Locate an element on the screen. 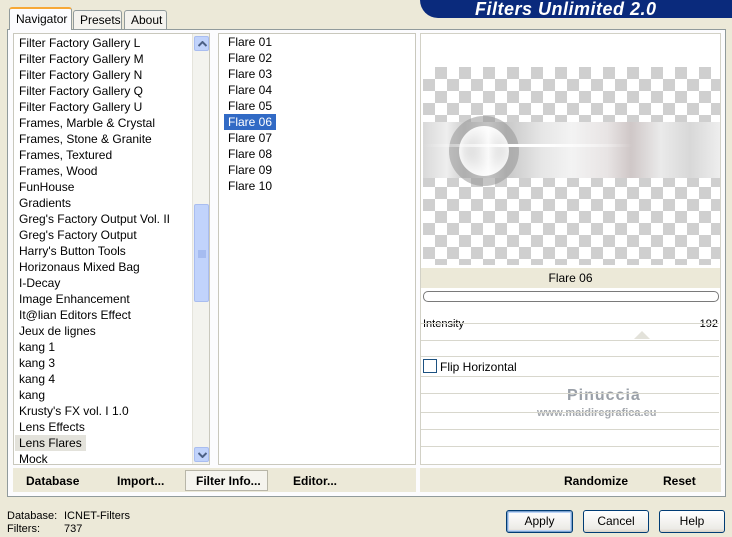 The width and height of the screenshot is (732, 537). category-scrollbar is located at coordinates (200, 249).